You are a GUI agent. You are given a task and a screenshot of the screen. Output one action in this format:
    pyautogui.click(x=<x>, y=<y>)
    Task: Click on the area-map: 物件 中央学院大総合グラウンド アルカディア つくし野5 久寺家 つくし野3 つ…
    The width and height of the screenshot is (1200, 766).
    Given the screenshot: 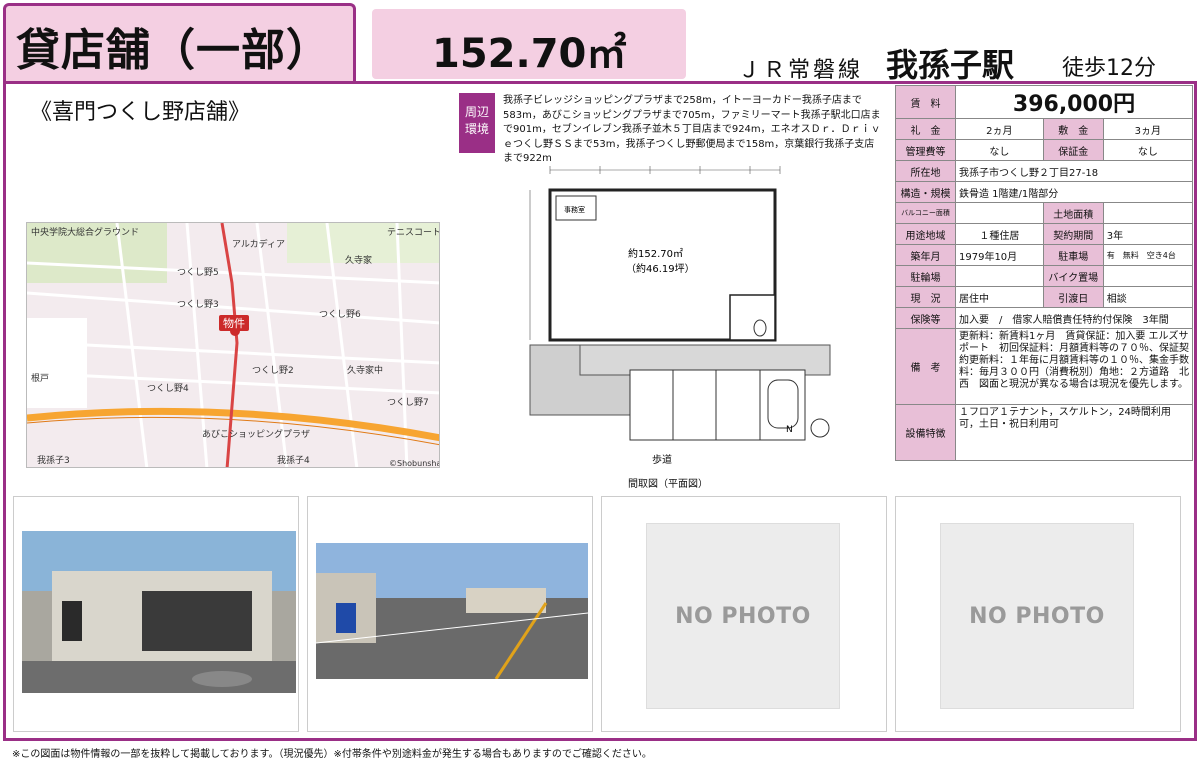 What is the action you would take?
    pyautogui.click(x=233, y=345)
    